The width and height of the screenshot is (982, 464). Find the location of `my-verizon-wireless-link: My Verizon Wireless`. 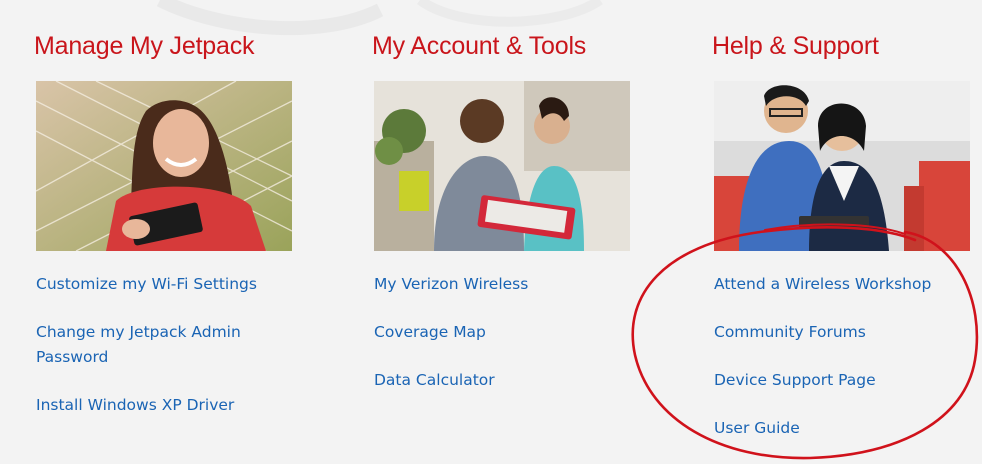

my-verizon-wireless-link: My Verizon Wireless is located at coordinates (451, 284).